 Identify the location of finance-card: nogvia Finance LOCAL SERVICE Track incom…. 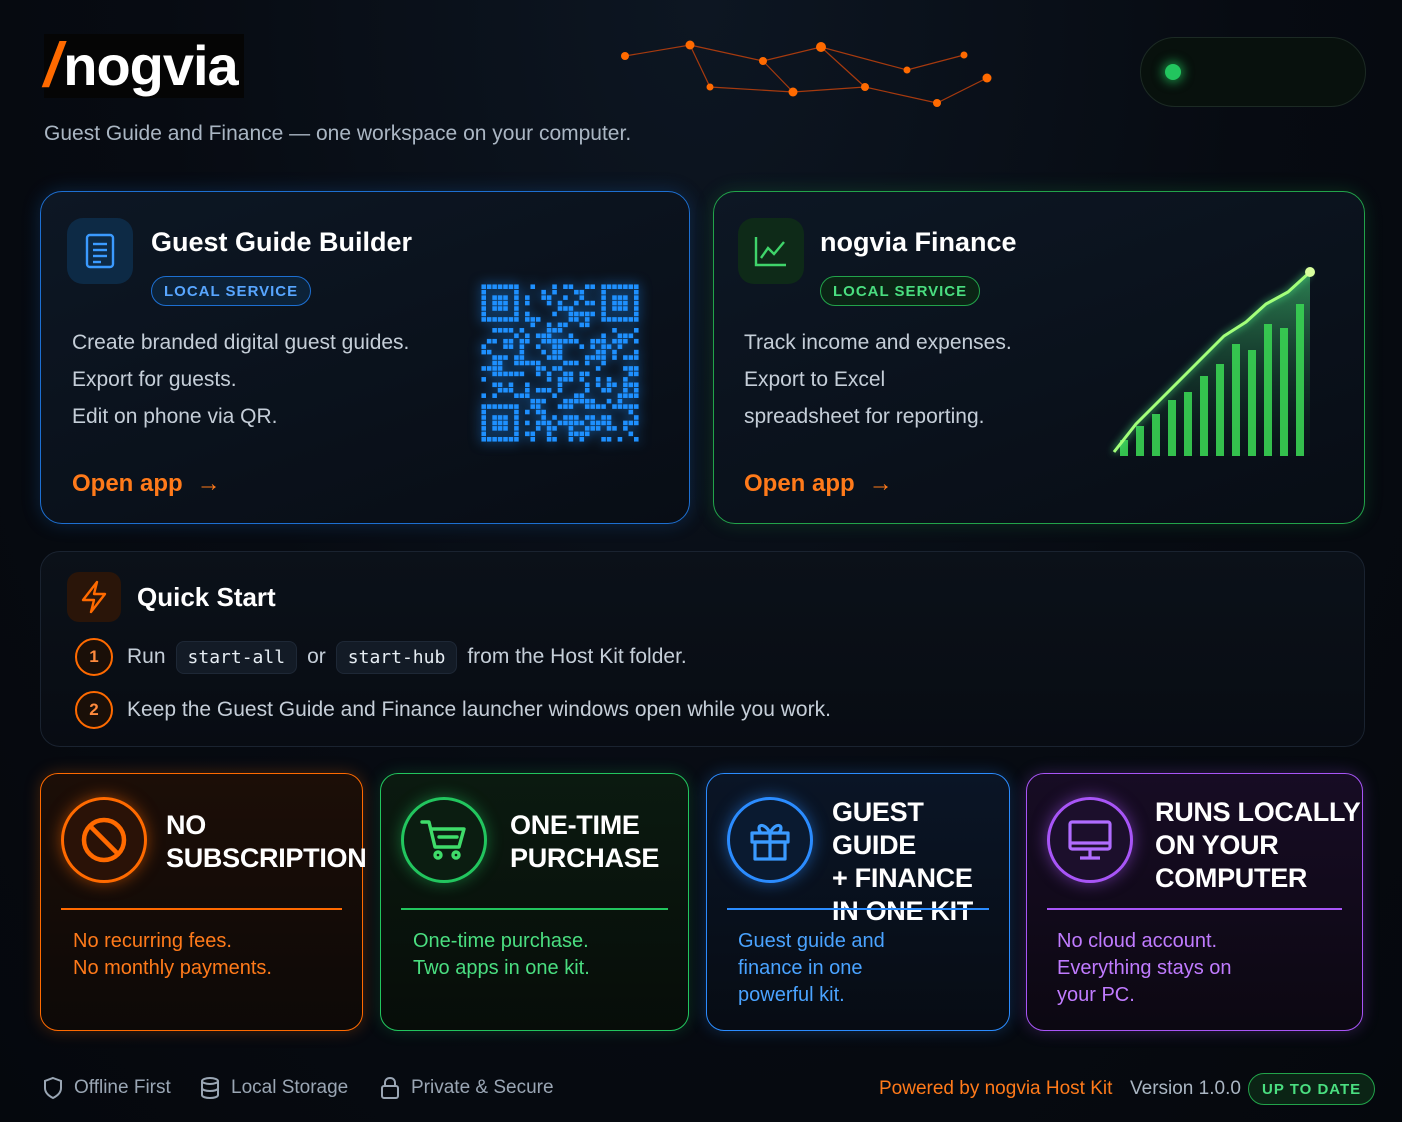
(1039, 357).